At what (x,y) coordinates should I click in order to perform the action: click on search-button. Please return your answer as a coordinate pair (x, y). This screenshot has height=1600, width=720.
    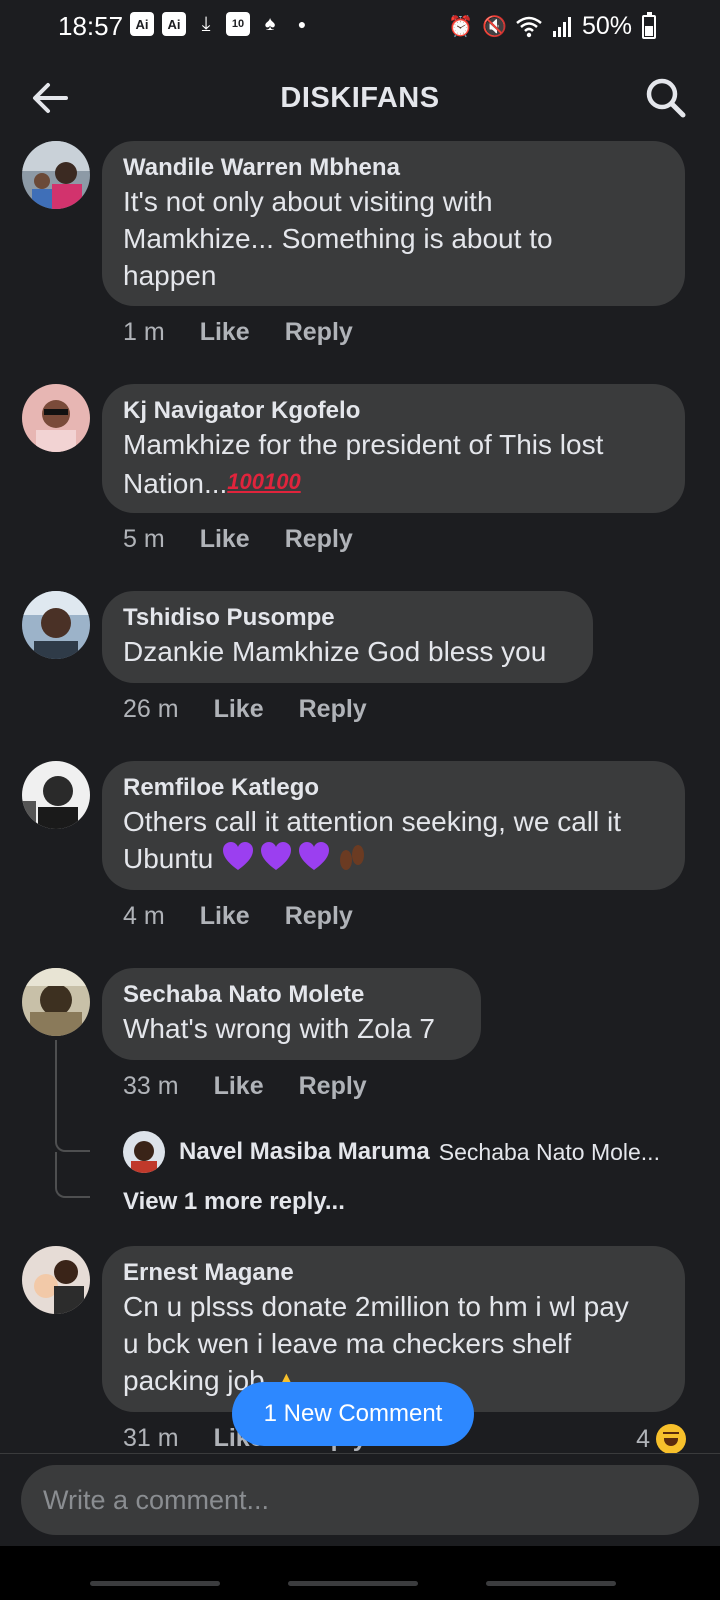
    Looking at the image, I should click on (666, 98).